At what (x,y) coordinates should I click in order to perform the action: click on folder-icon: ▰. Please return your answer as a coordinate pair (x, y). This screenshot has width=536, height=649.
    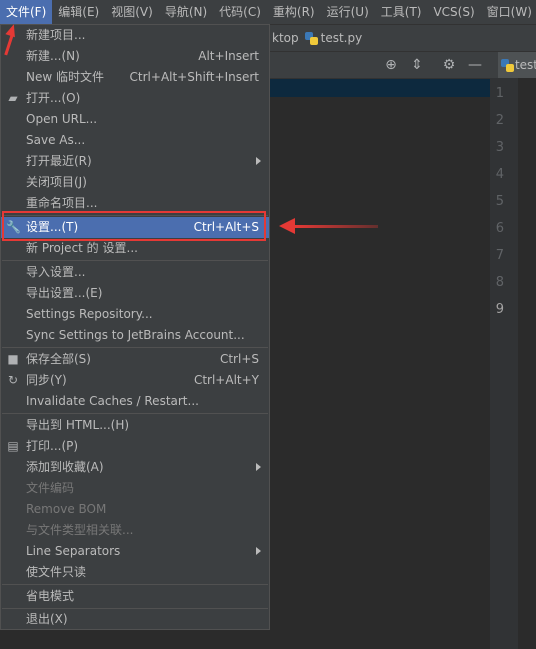
    Looking at the image, I should click on (13, 98).